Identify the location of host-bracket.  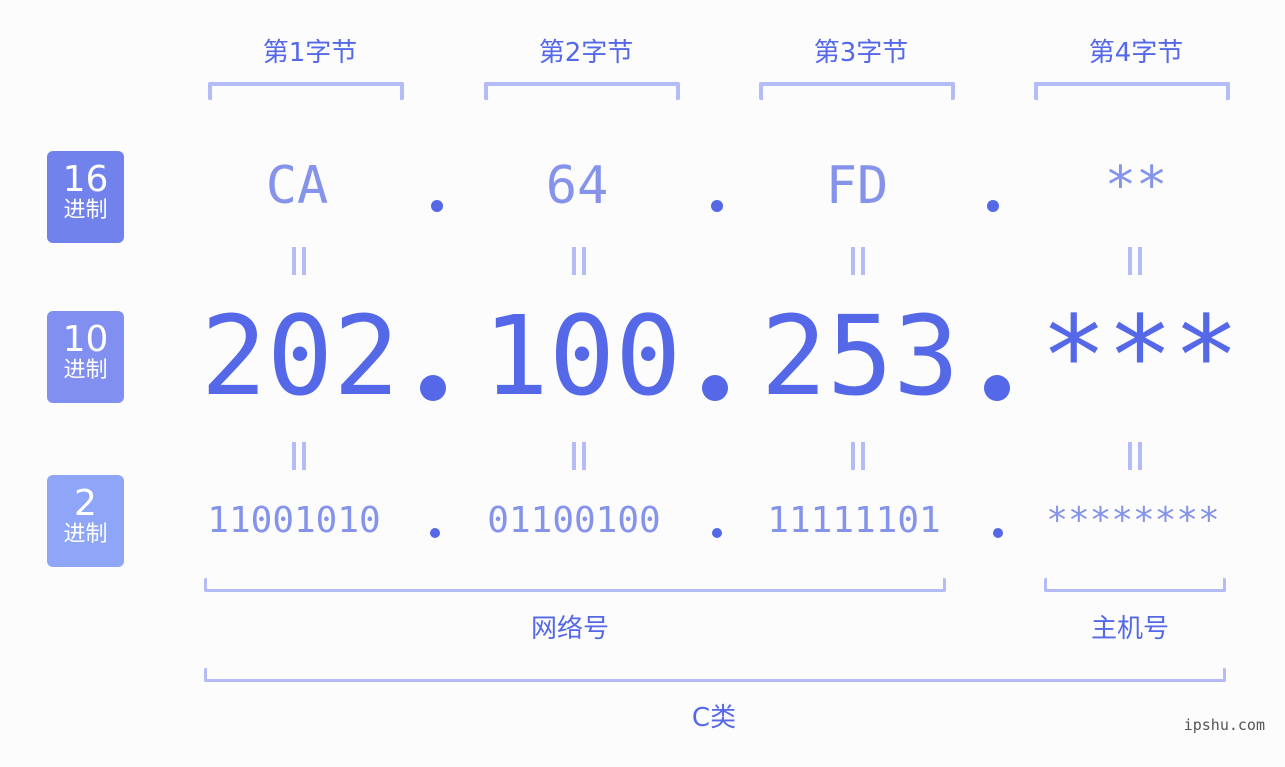
(1135, 585).